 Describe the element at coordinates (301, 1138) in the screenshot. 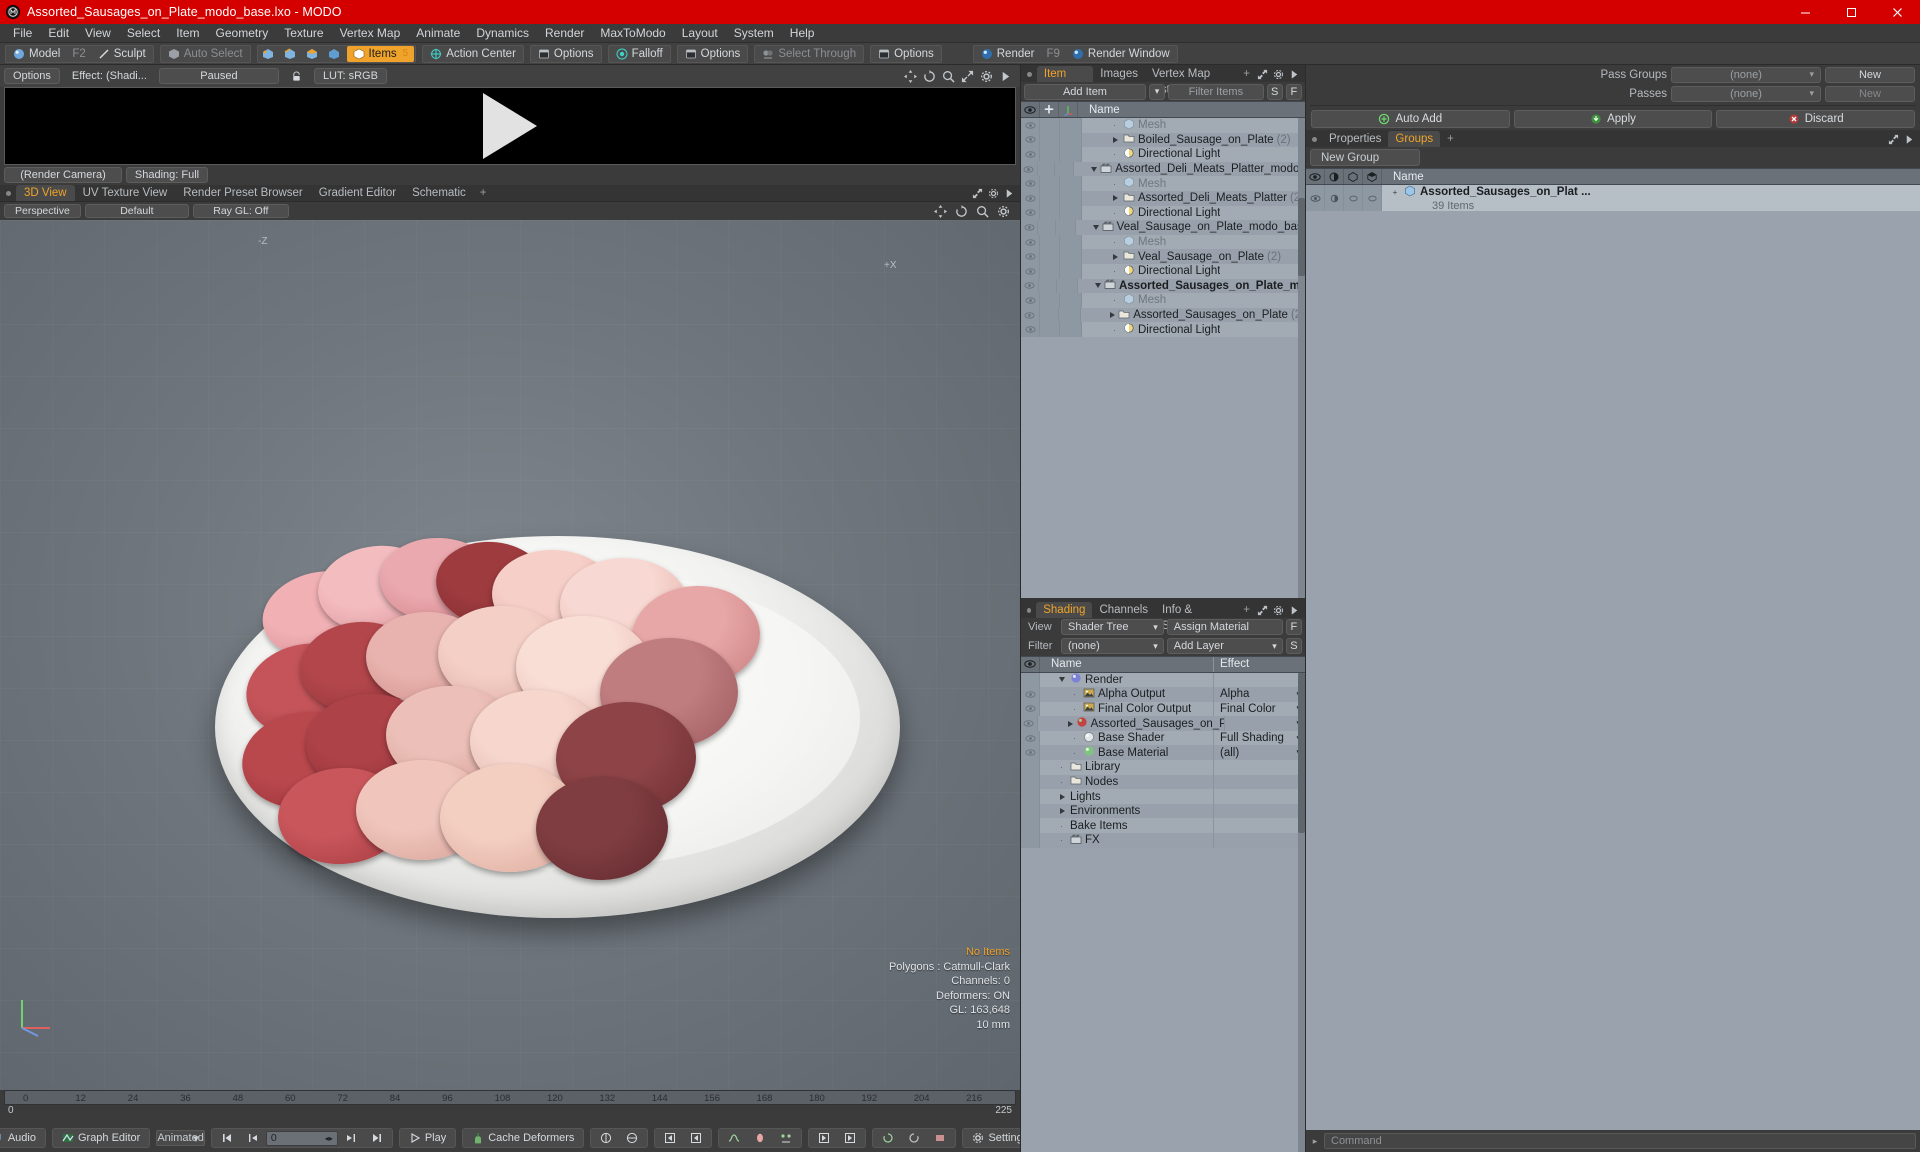

I see `current-frame-field: 0 ◂▸` at that location.